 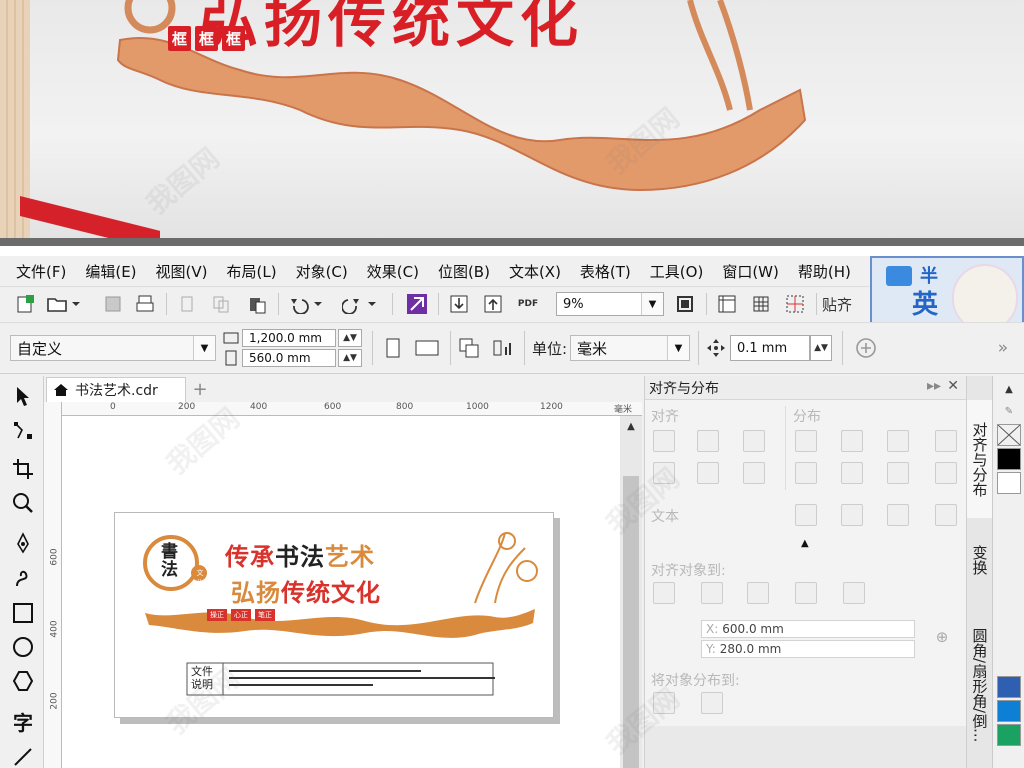 I want to click on rectangle-tool-icon, so click(x=23, y=613).